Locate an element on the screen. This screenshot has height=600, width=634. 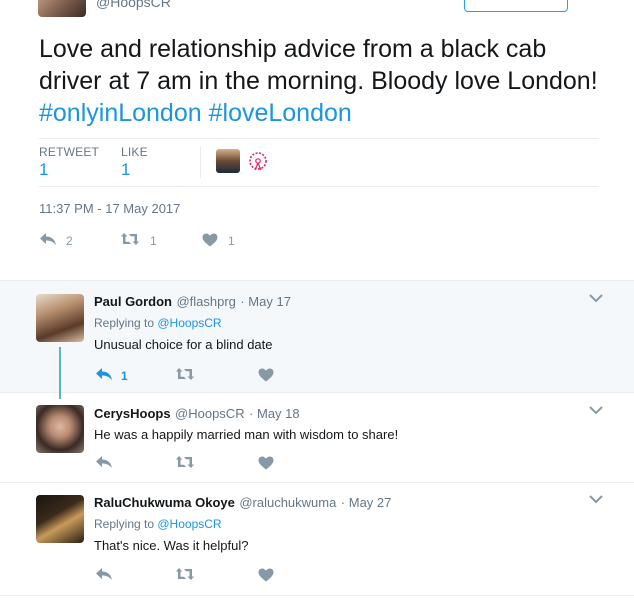
tweet-timestamp: 11:37 PM - 17 May 2017 is located at coordinates (109, 208).